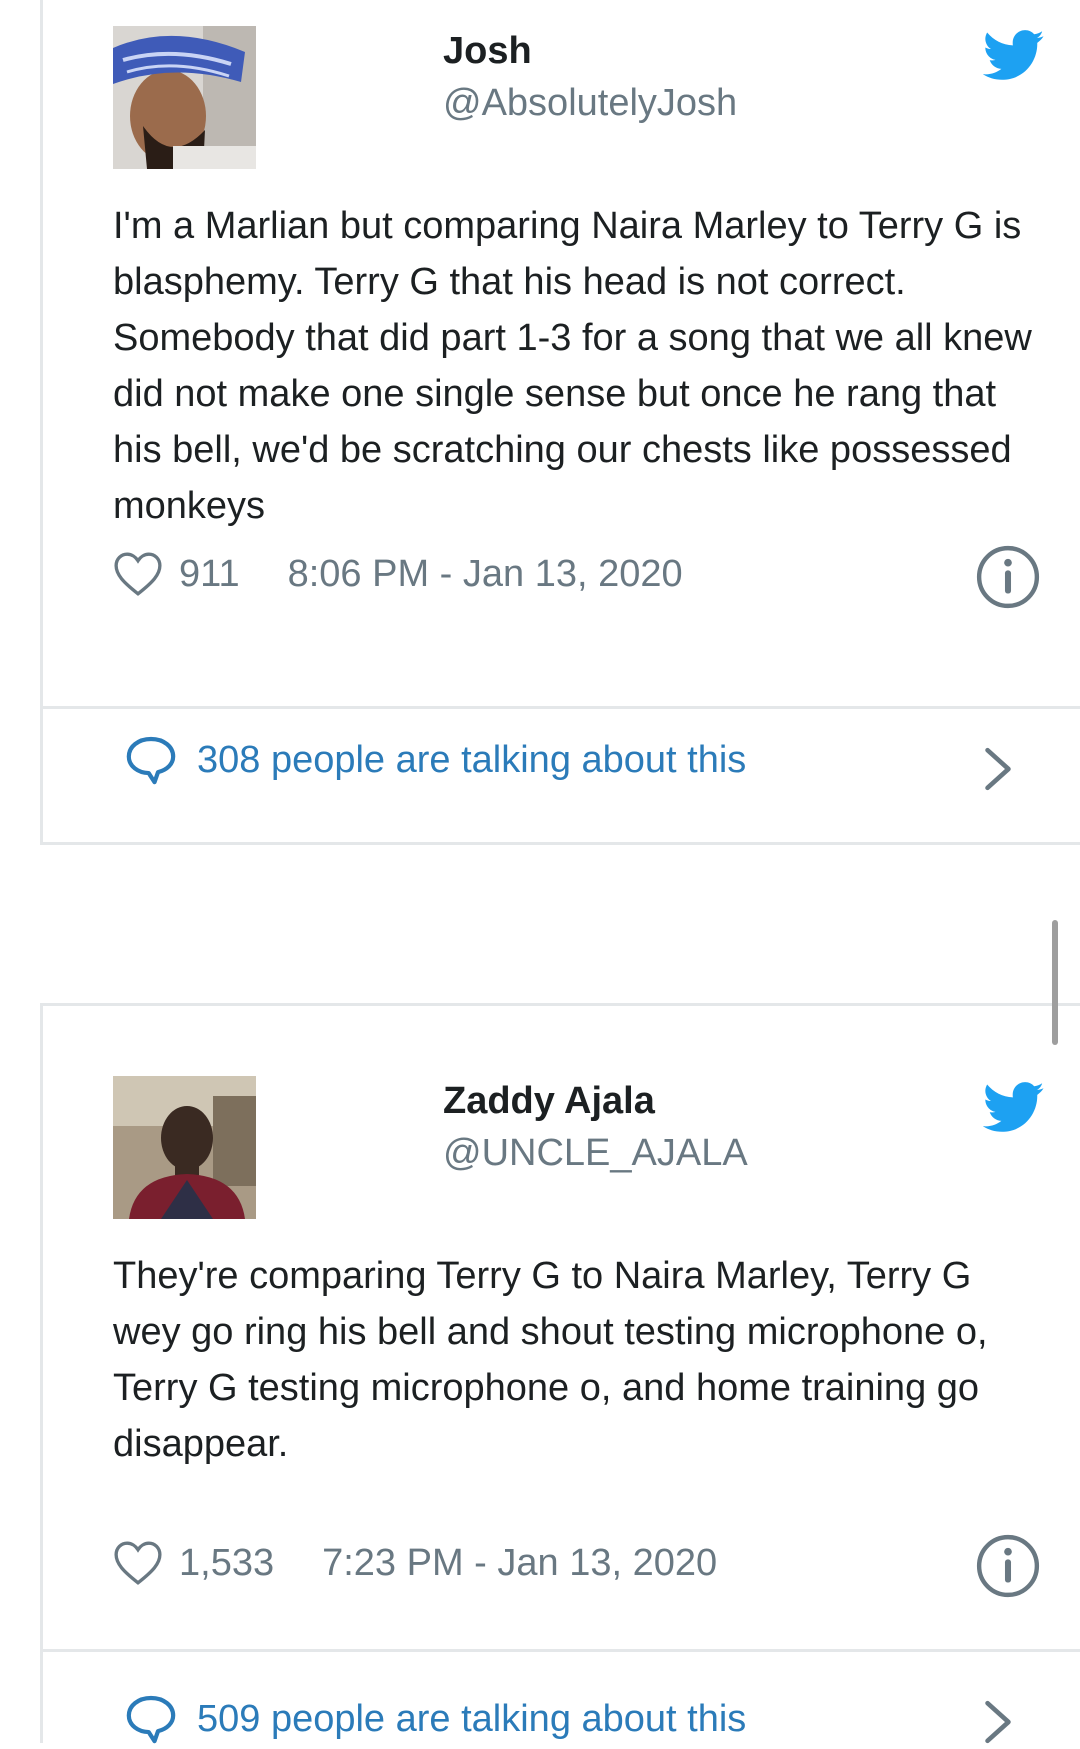 Image resolution: width=1080 pixels, height=1749 pixels. I want to click on scrollbar, so click(1055, 982).